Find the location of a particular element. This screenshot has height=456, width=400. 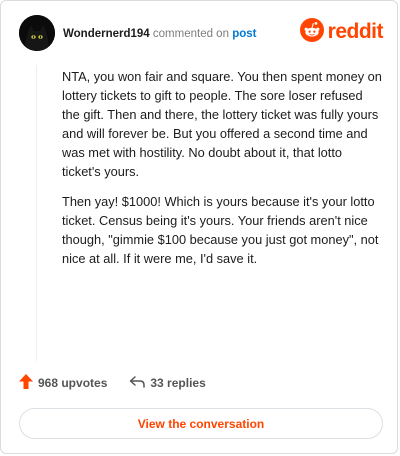

black-cat-avatar-icon is located at coordinates (37, 33).